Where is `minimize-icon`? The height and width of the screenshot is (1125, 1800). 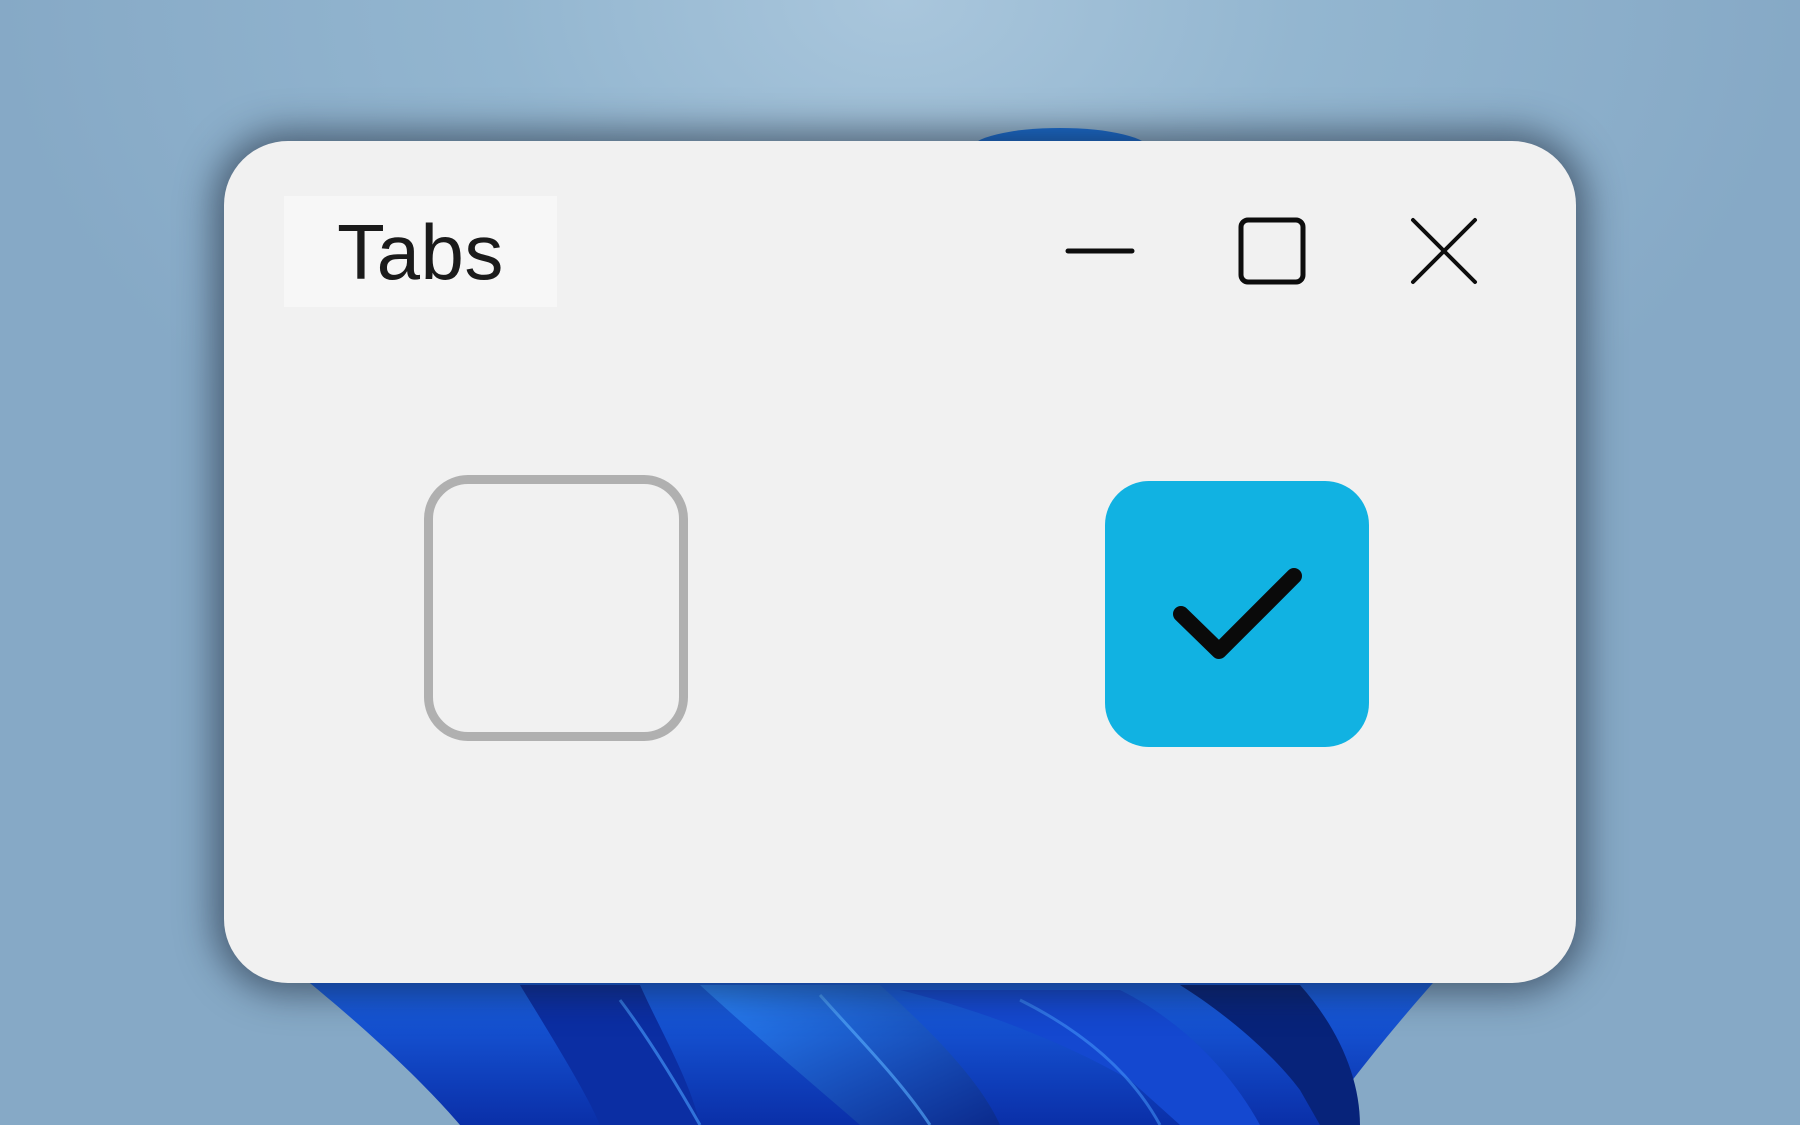
minimize-icon is located at coordinates (1100, 251).